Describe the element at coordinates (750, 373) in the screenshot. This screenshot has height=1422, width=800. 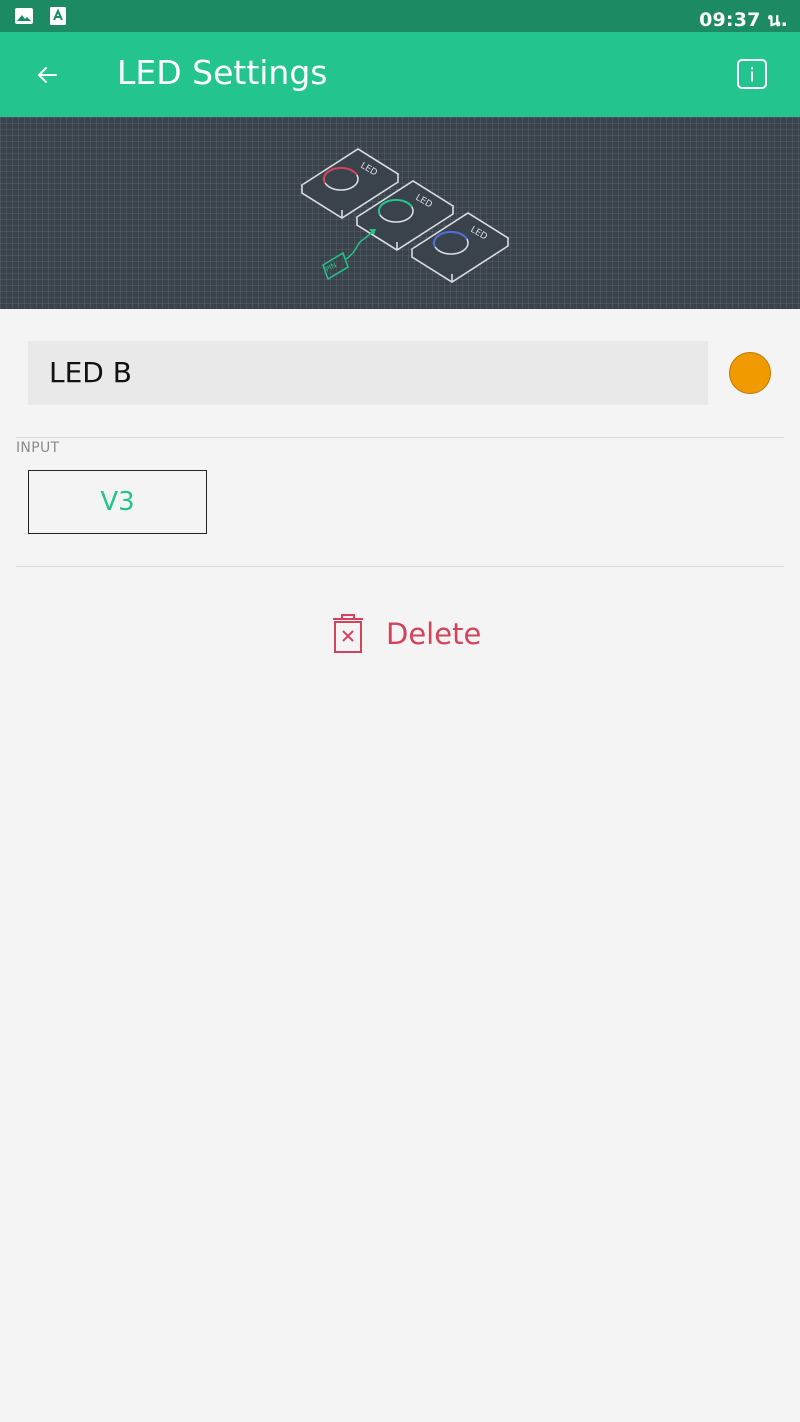
I see `color-picker-swatch` at that location.